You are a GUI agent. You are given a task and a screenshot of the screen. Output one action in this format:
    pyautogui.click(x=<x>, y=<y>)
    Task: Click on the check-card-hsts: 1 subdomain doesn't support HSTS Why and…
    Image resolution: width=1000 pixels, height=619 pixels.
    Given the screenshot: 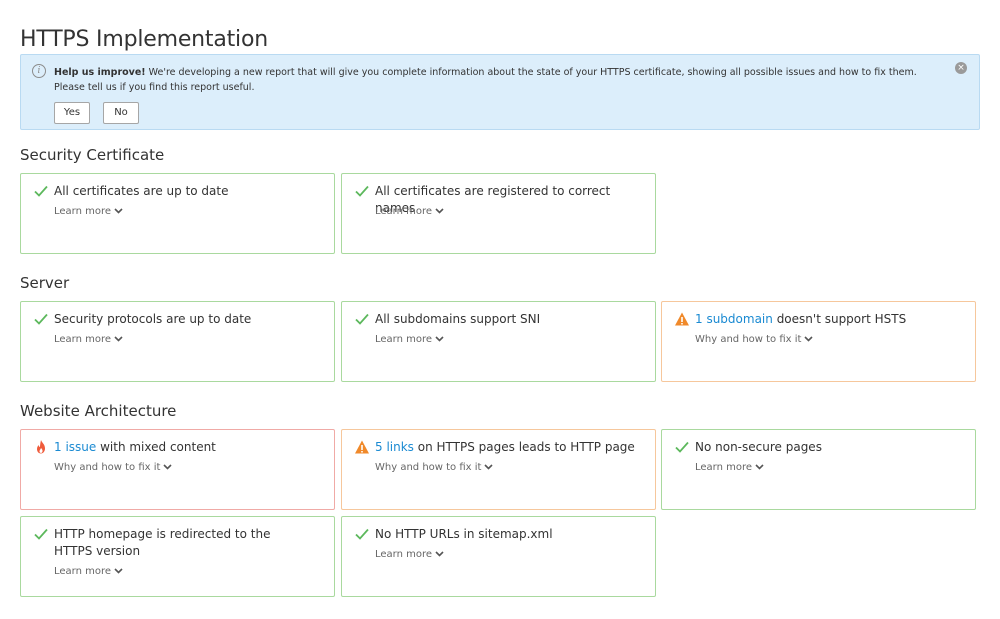 What is the action you would take?
    pyautogui.click(x=818, y=341)
    